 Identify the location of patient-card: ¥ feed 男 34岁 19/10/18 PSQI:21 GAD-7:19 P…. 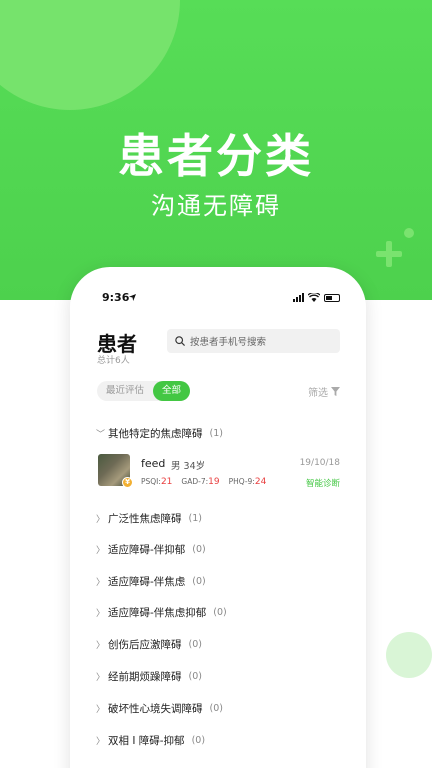
(219, 472).